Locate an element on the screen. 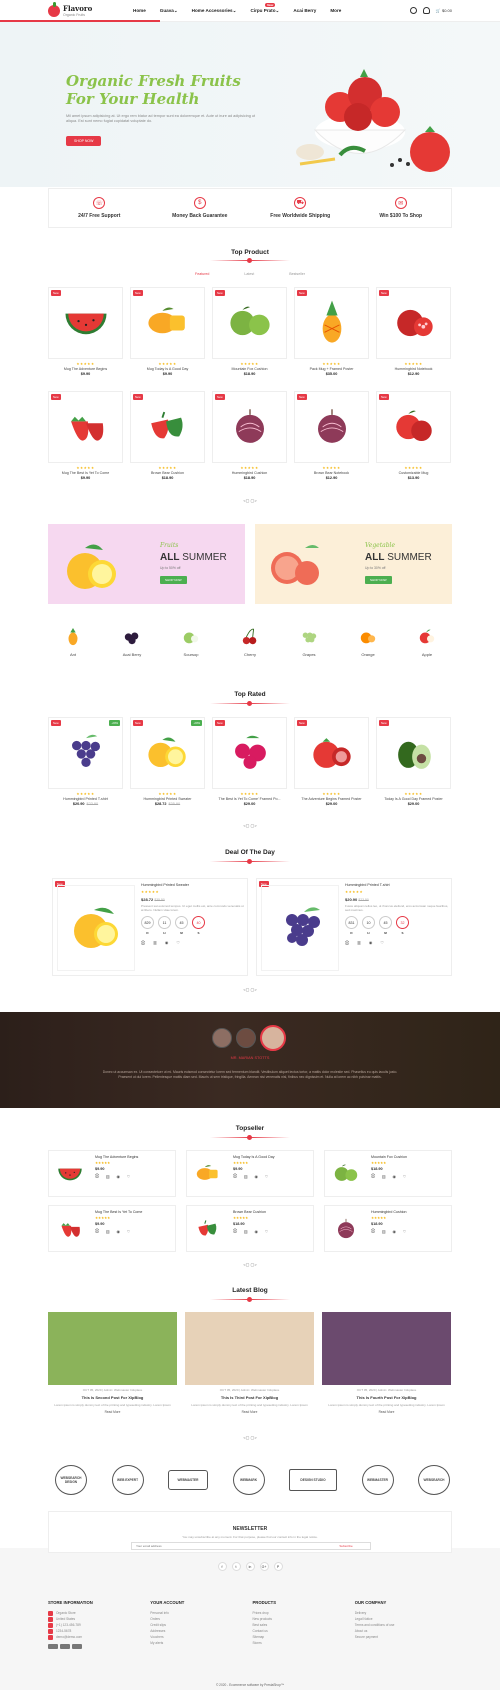  nav-more: More is located at coordinates (335, 11).